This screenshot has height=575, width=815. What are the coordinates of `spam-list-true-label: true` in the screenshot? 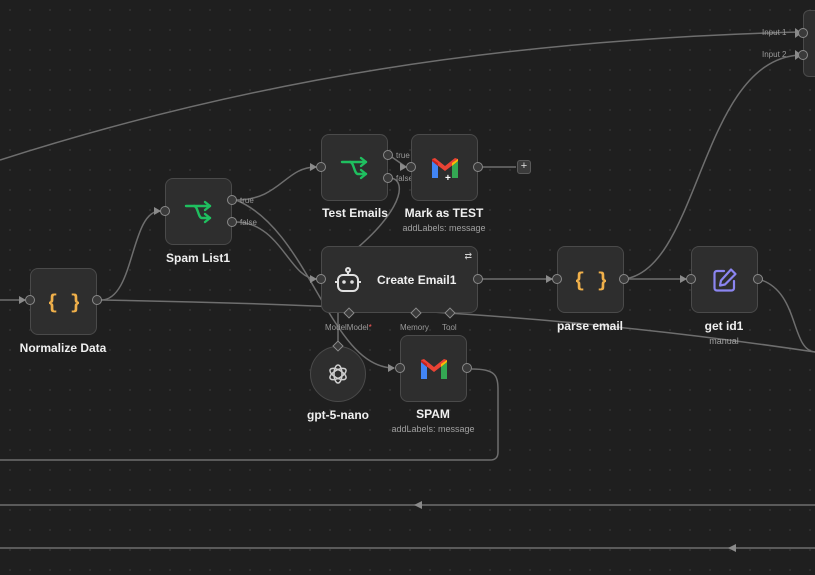 It's located at (247, 200).